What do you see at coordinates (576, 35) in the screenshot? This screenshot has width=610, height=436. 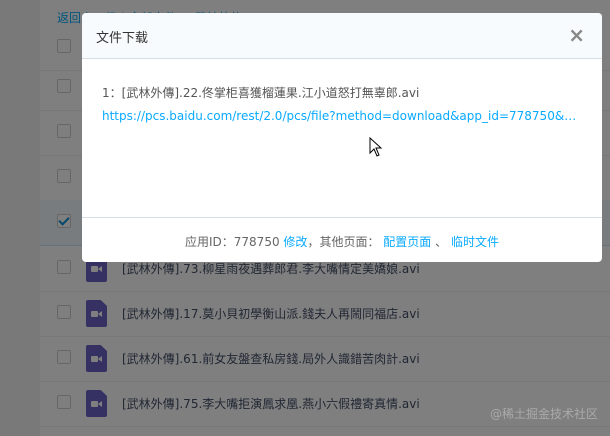 I see `close-icon: ×` at bounding box center [576, 35].